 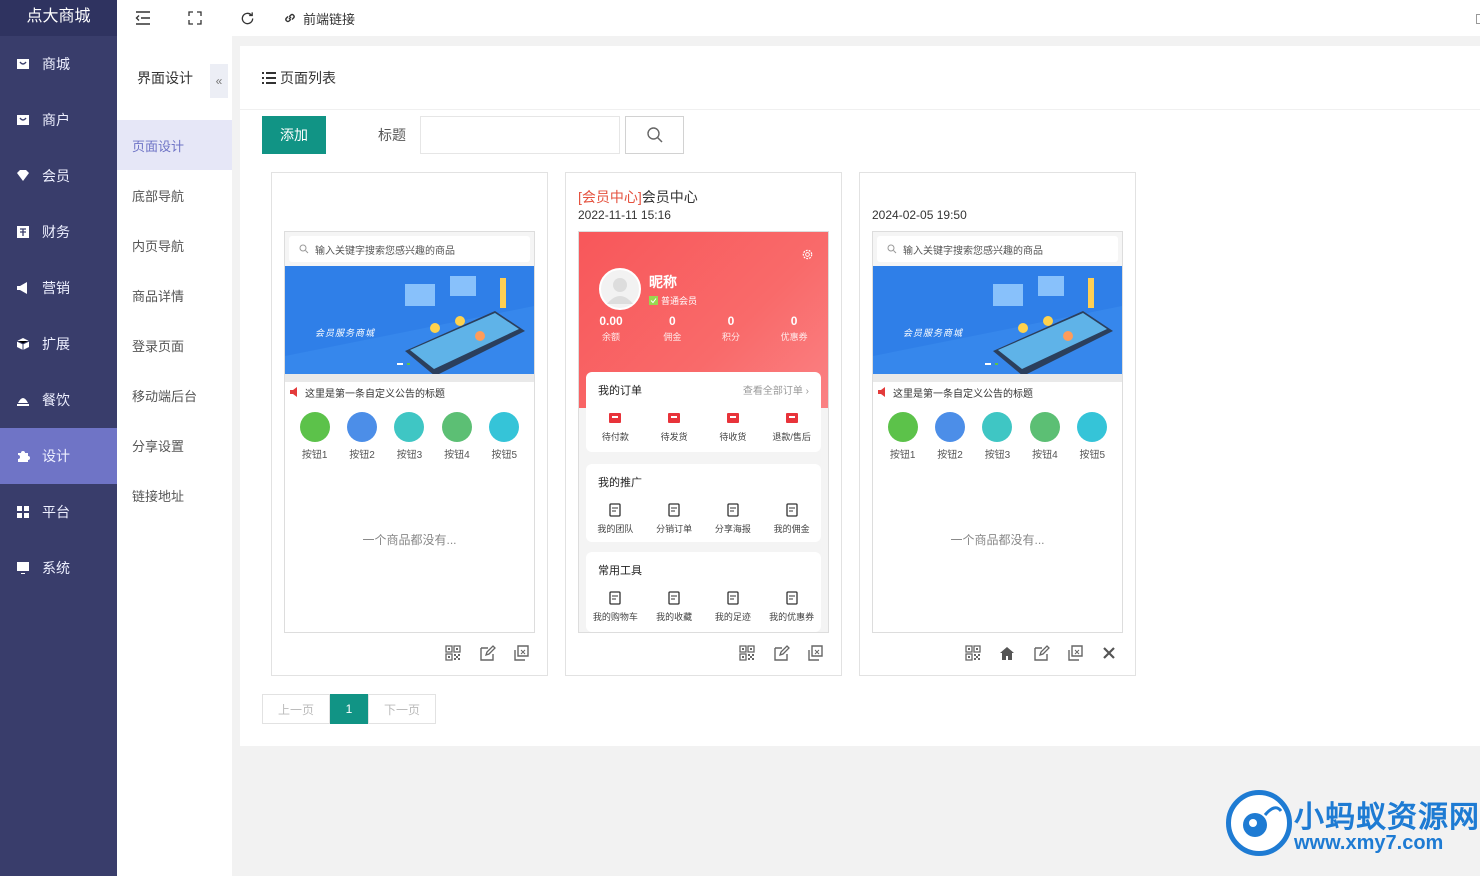 I want to click on speaker-icon, so click(x=293, y=392).